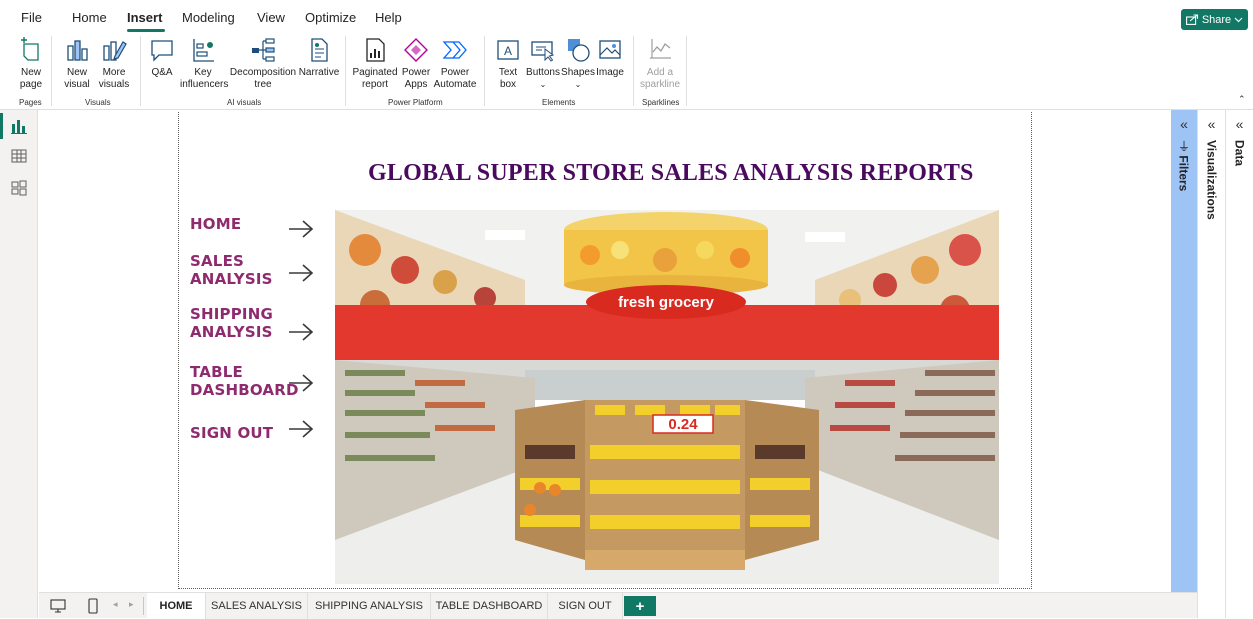  I want to click on filters-pane-title: ⏚ Filters, so click(1184, 165).